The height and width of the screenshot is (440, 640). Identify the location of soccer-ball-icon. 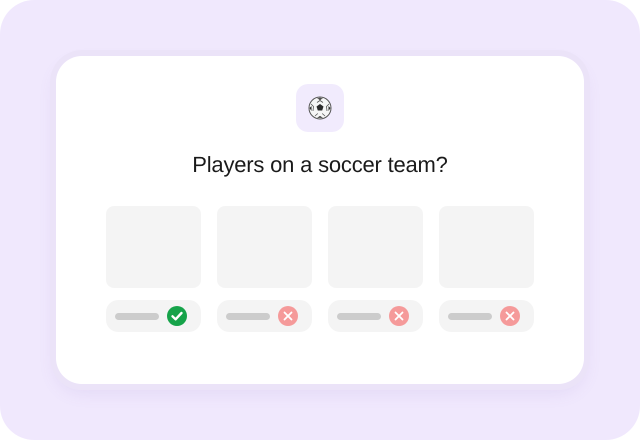
(320, 108).